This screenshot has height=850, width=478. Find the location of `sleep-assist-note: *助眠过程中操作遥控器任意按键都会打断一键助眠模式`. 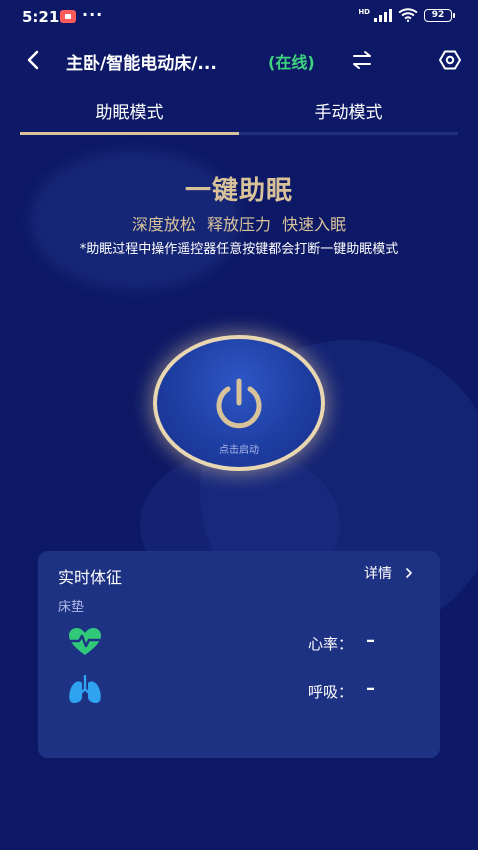

sleep-assist-note: *助眠过程中操作遥控器任意按键都会打断一键助眠模式 is located at coordinates (239, 249).